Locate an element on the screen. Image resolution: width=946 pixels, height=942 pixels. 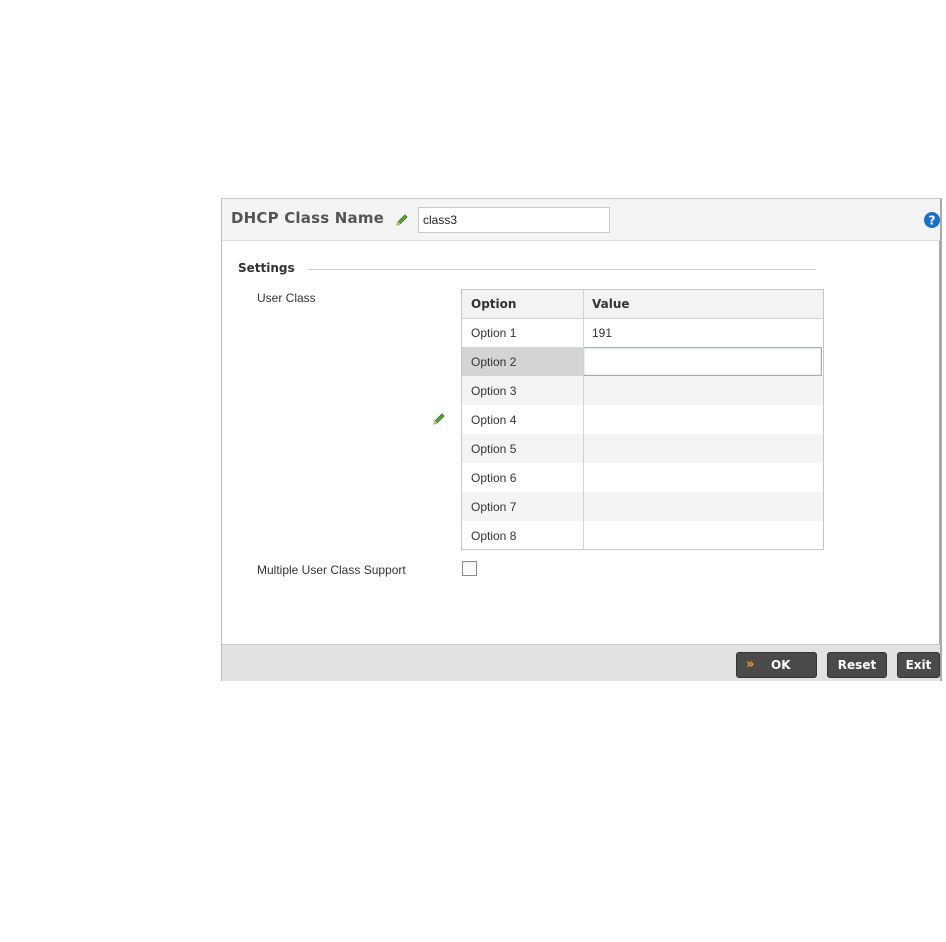
table-row: Option 2 is located at coordinates (642, 361).